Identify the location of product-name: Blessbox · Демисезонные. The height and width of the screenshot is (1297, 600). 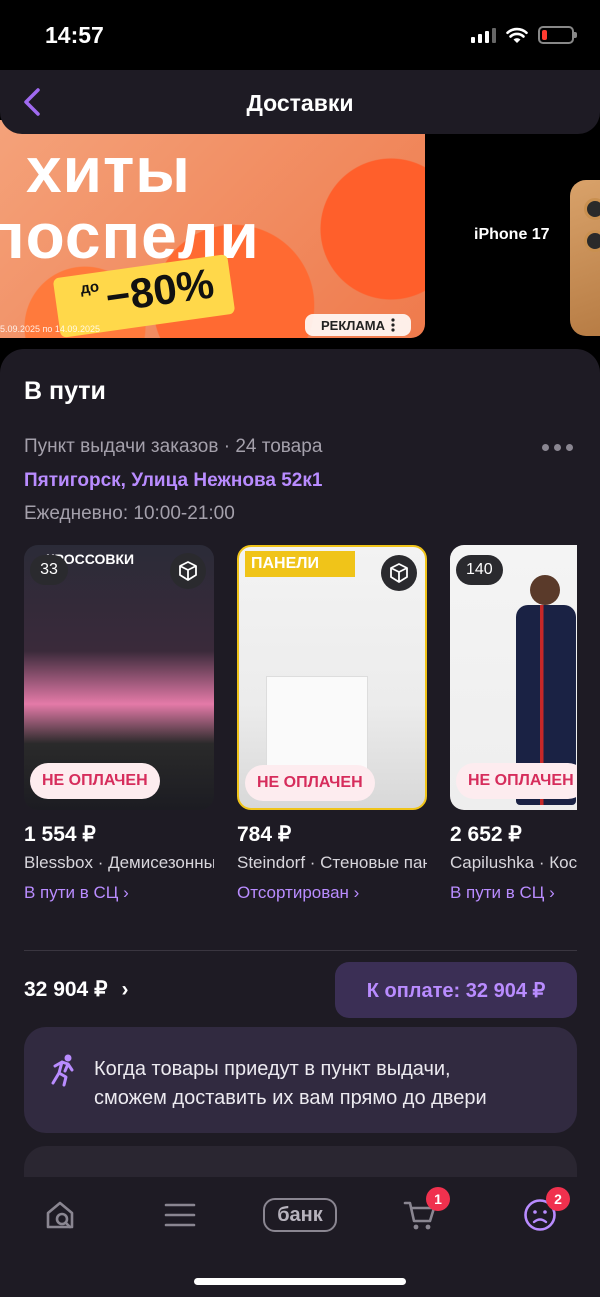
(119, 862).